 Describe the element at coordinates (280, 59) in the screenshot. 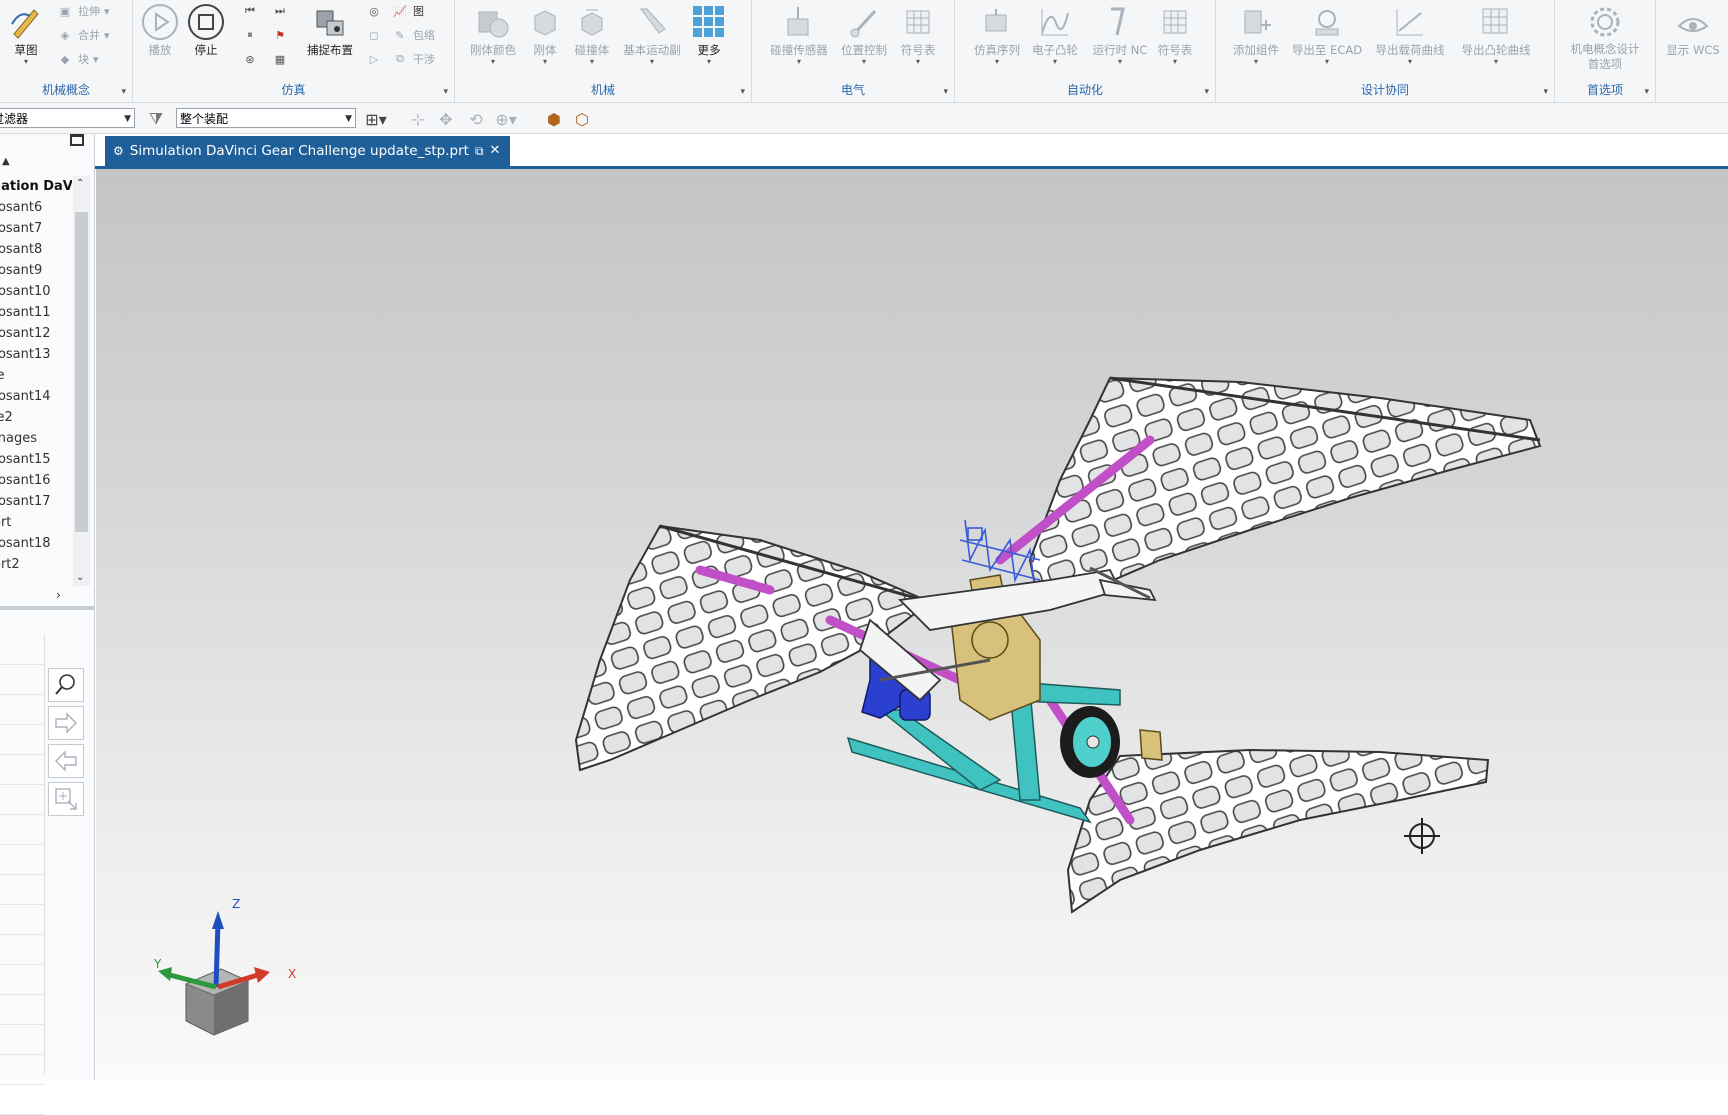

I see `capture-button: ▦` at that location.